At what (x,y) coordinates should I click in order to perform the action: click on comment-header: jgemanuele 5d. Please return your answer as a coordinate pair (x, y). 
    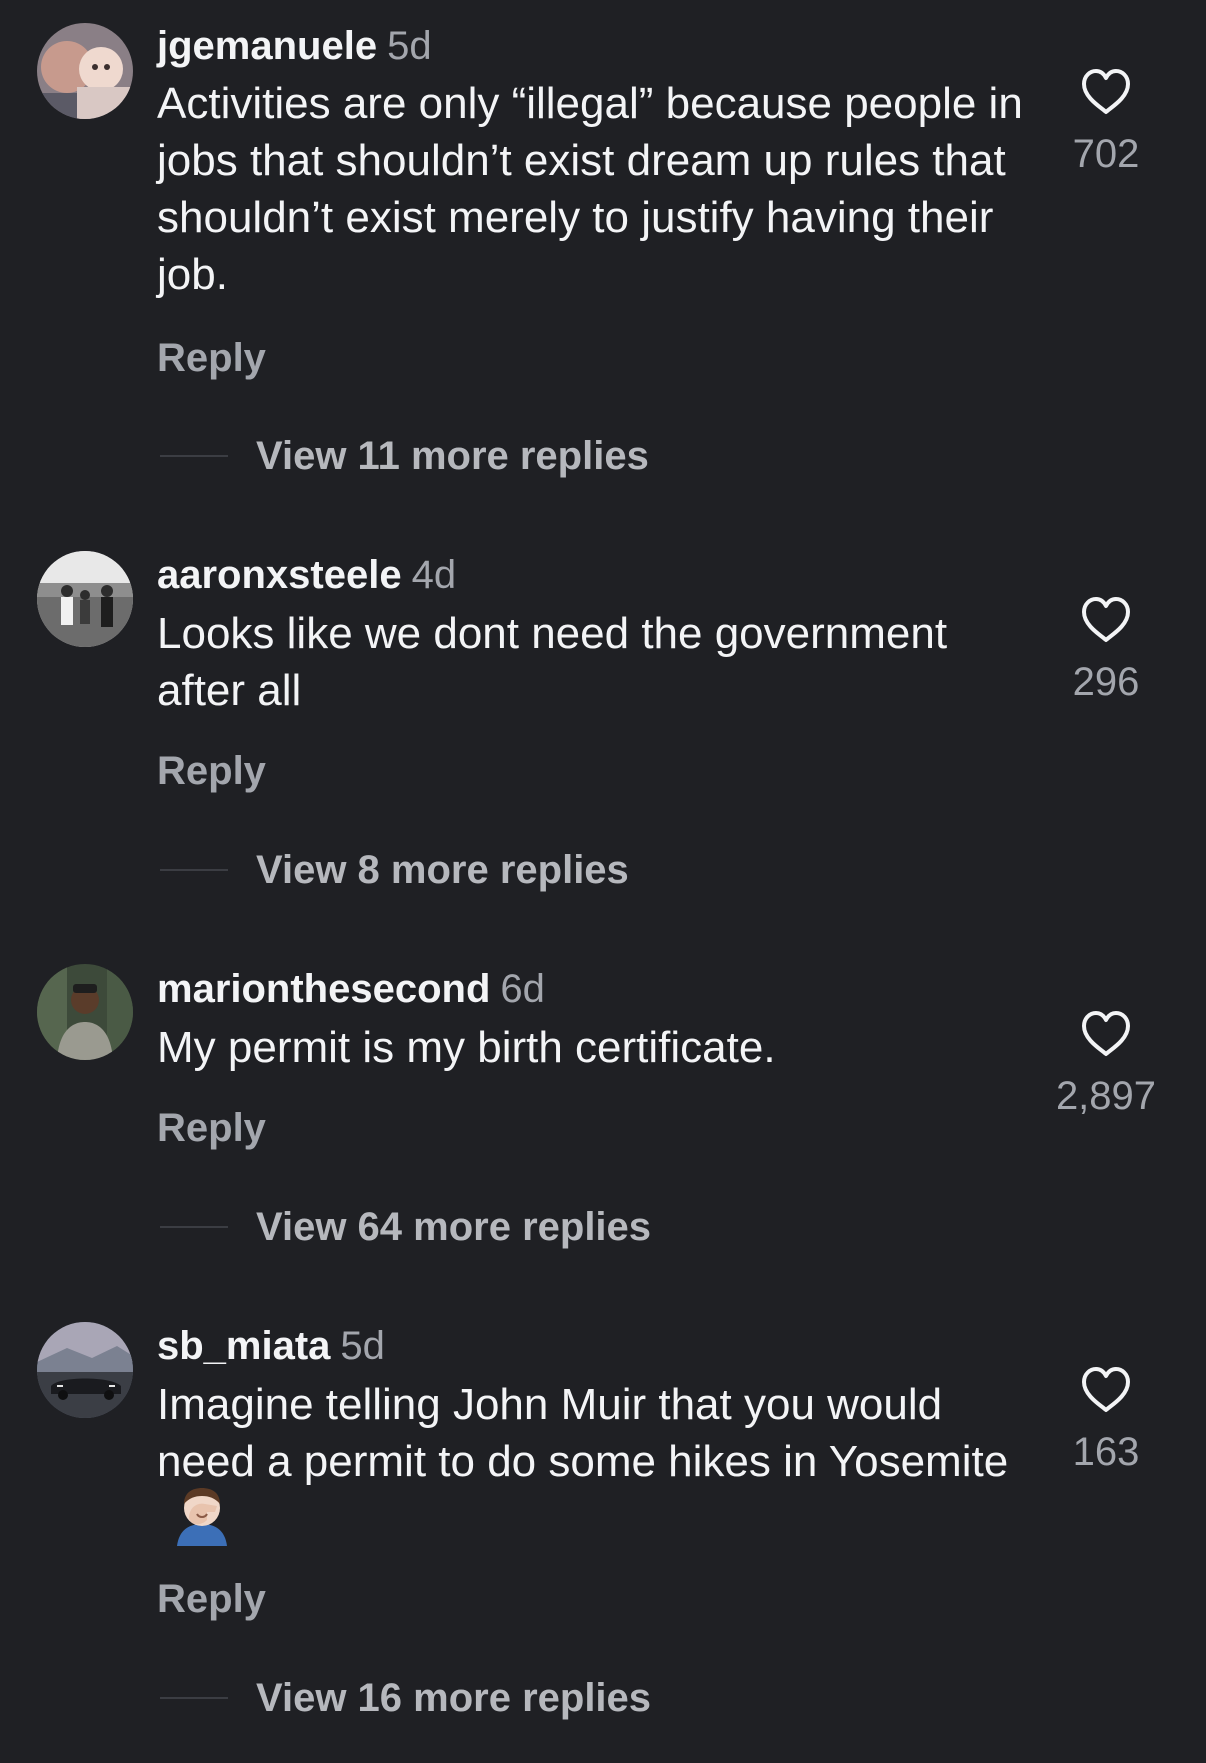
    Looking at the image, I should click on (294, 46).